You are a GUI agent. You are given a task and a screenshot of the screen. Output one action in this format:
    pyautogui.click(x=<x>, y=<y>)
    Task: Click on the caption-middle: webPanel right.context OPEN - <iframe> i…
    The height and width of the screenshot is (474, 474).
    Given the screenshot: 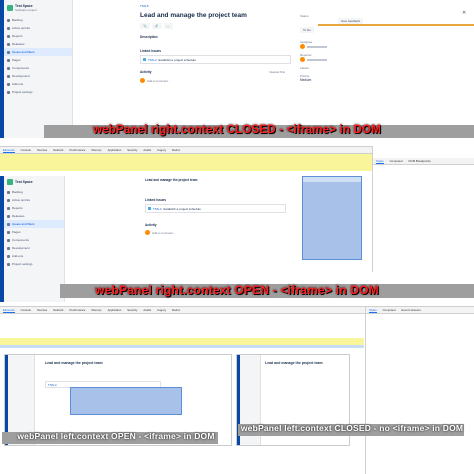 What is the action you would take?
    pyautogui.click(x=237, y=290)
    